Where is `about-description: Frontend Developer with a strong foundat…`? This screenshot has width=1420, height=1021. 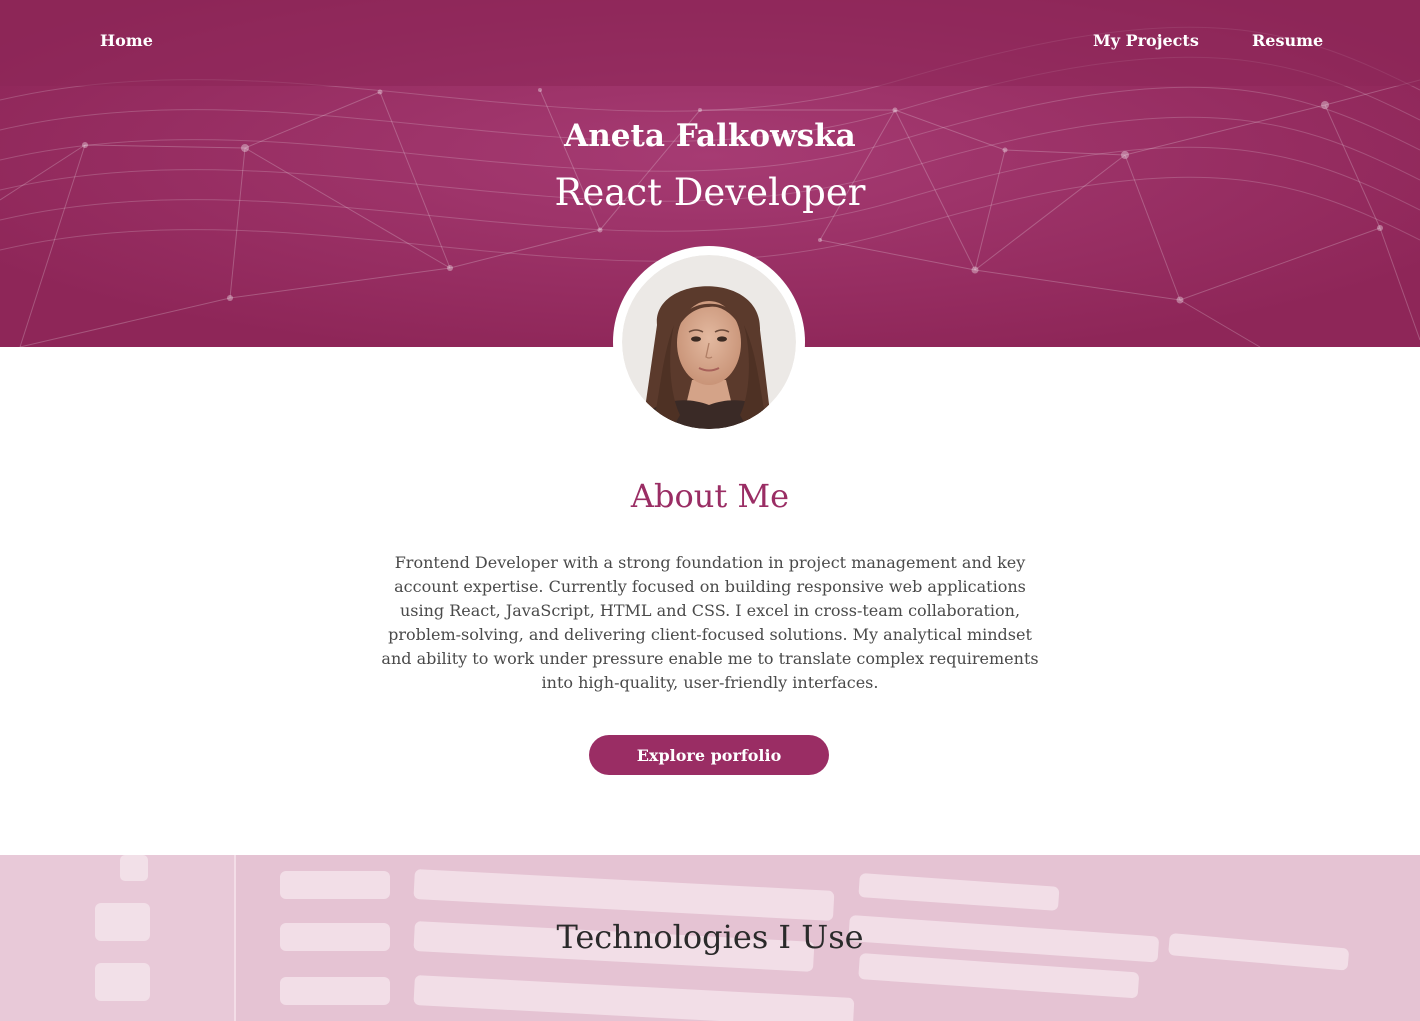
about-description: Frontend Developer with a strong foundat… is located at coordinates (710, 622).